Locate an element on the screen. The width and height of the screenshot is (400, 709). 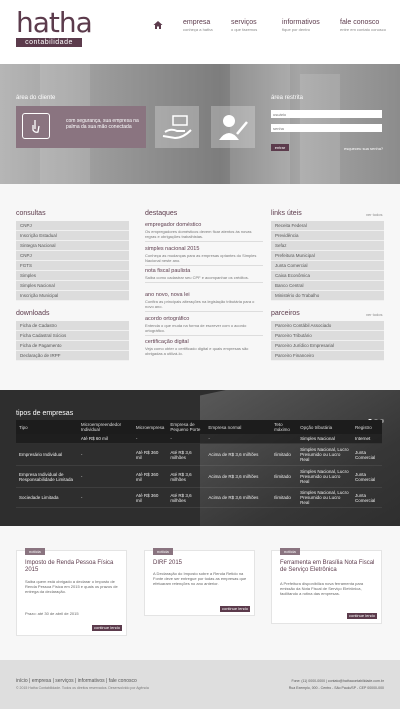
forgot-password-link: esqueceu sua senha? is located at coordinates (363, 148).